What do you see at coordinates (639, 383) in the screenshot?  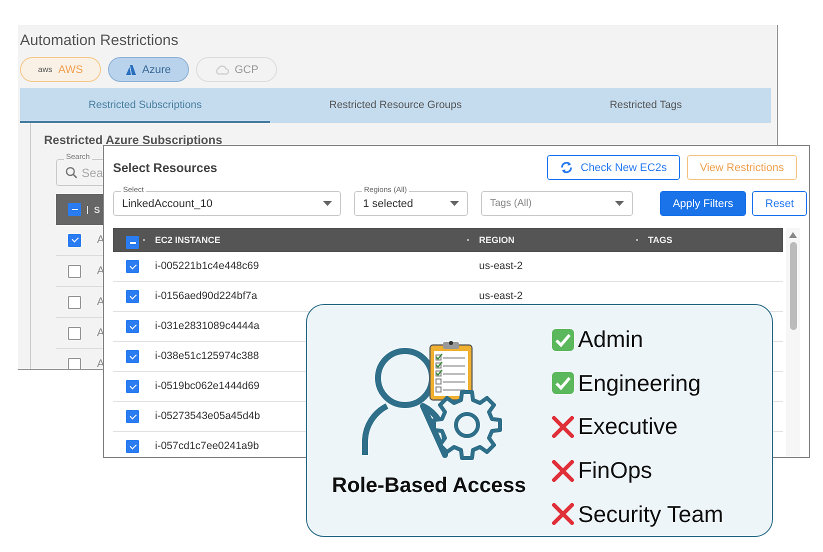 I see `role-name: Engineering` at bounding box center [639, 383].